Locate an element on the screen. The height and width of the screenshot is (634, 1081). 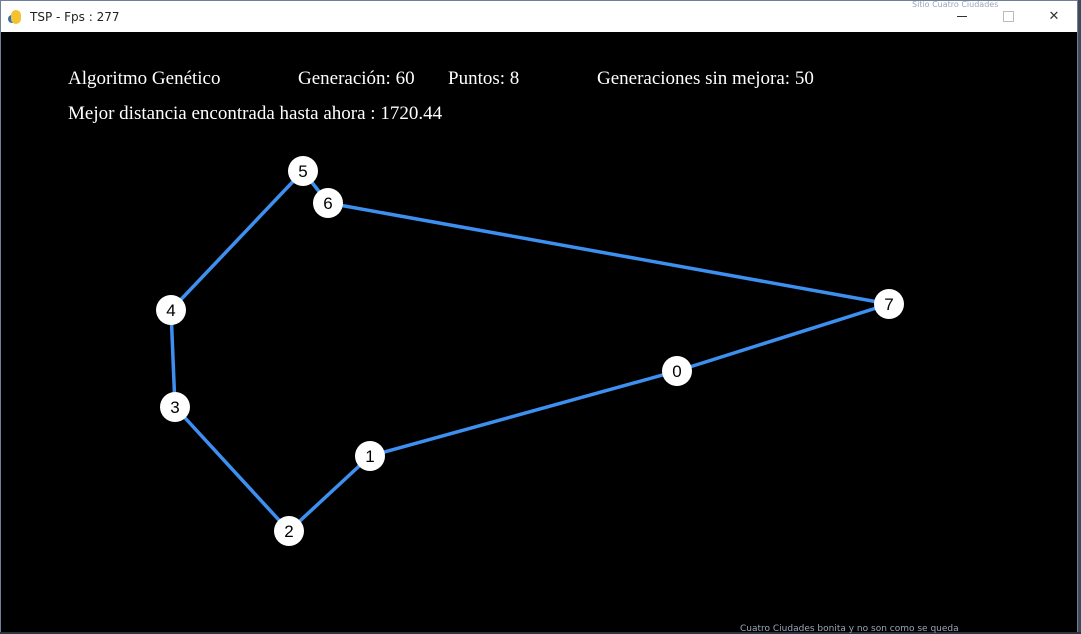
window-title: TSP - Fps : 277 is located at coordinates (75, 16).